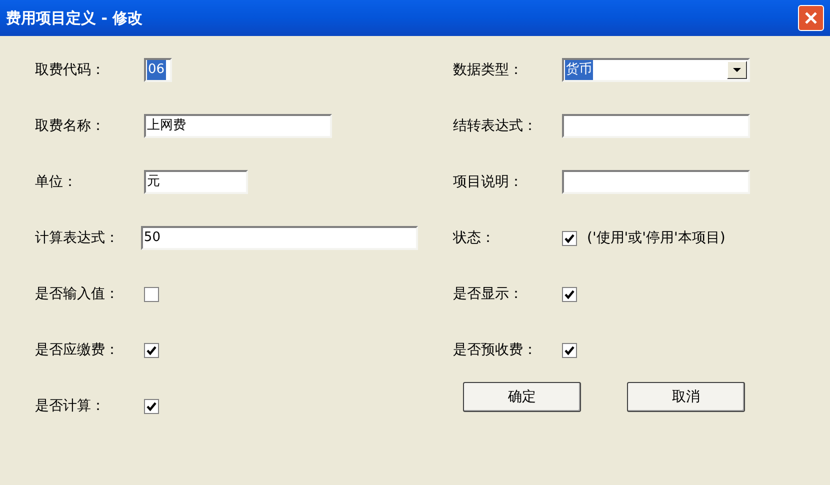 The height and width of the screenshot is (485, 830). What do you see at coordinates (158, 70) in the screenshot?
I see `input-field: 06` at bounding box center [158, 70].